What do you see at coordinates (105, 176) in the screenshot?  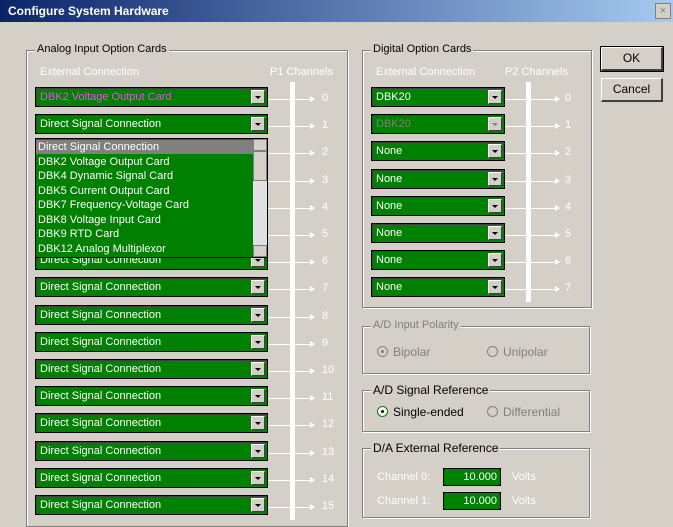 I see `dropdown-option: DBK4 Dynamic Signal Card` at bounding box center [105, 176].